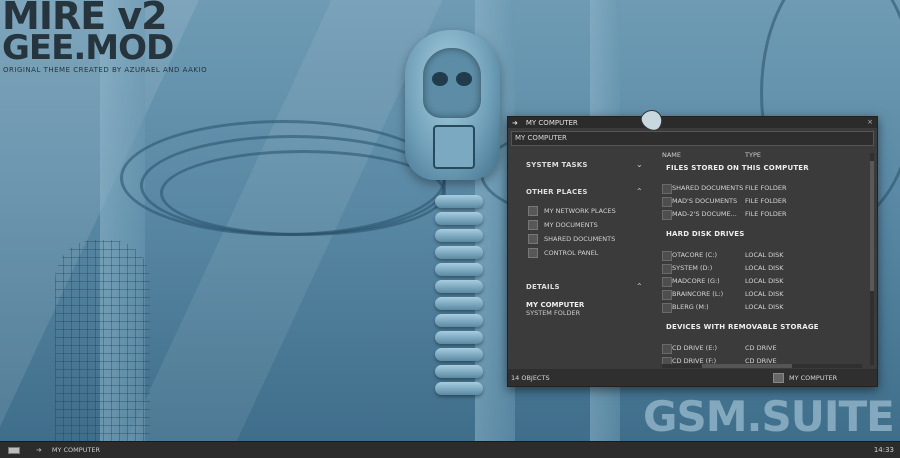 This screenshot has height=458, width=900. I want to click on place-shared-documents: SHARED DOCUMENTS, so click(571, 239).